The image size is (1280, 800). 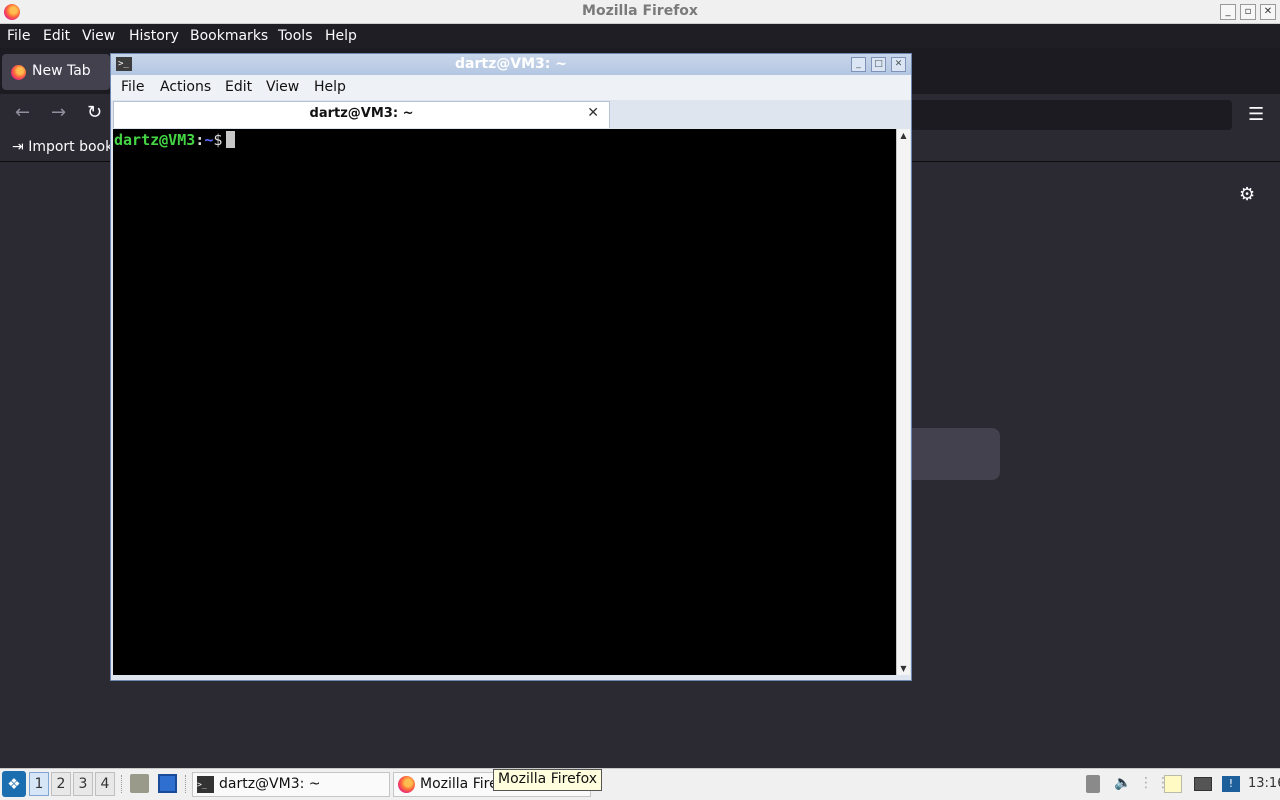 What do you see at coordinates (548, 780) in the screenshot?
I see `tooltip: Mozilla Firefox` at bounding box center [548, 780].